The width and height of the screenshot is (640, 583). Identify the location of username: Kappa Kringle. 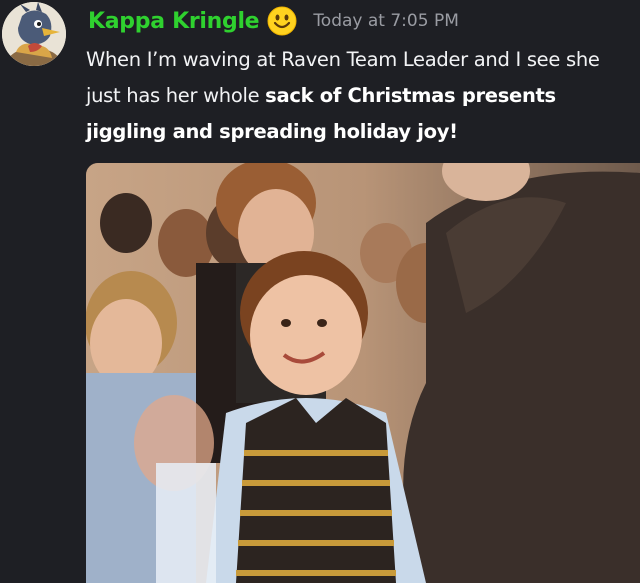
(174, 21).